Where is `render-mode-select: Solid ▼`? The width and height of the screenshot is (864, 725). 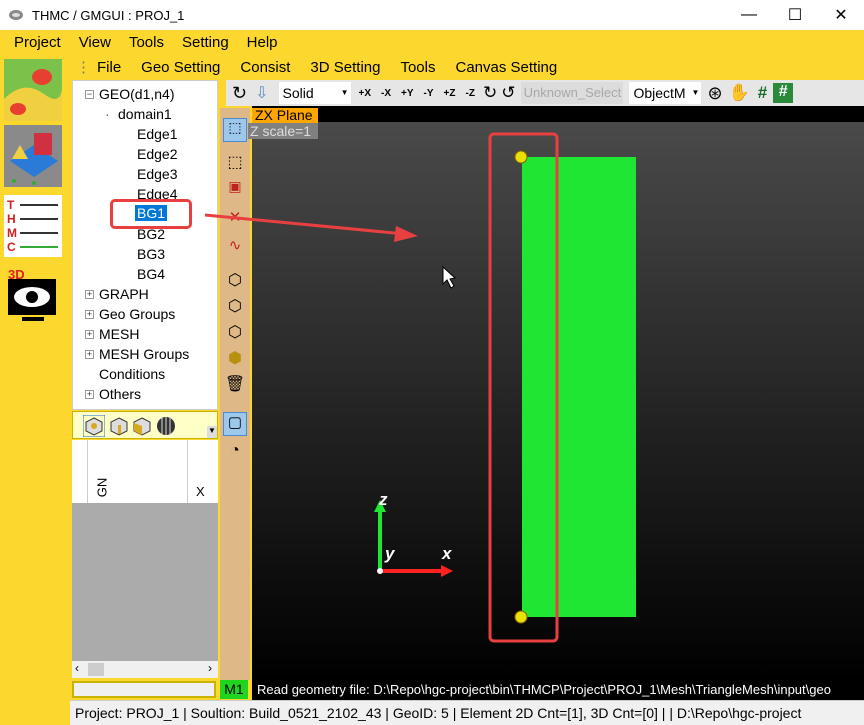
render-mode-select: Solid ▼ is located at coordinates (314, 93).